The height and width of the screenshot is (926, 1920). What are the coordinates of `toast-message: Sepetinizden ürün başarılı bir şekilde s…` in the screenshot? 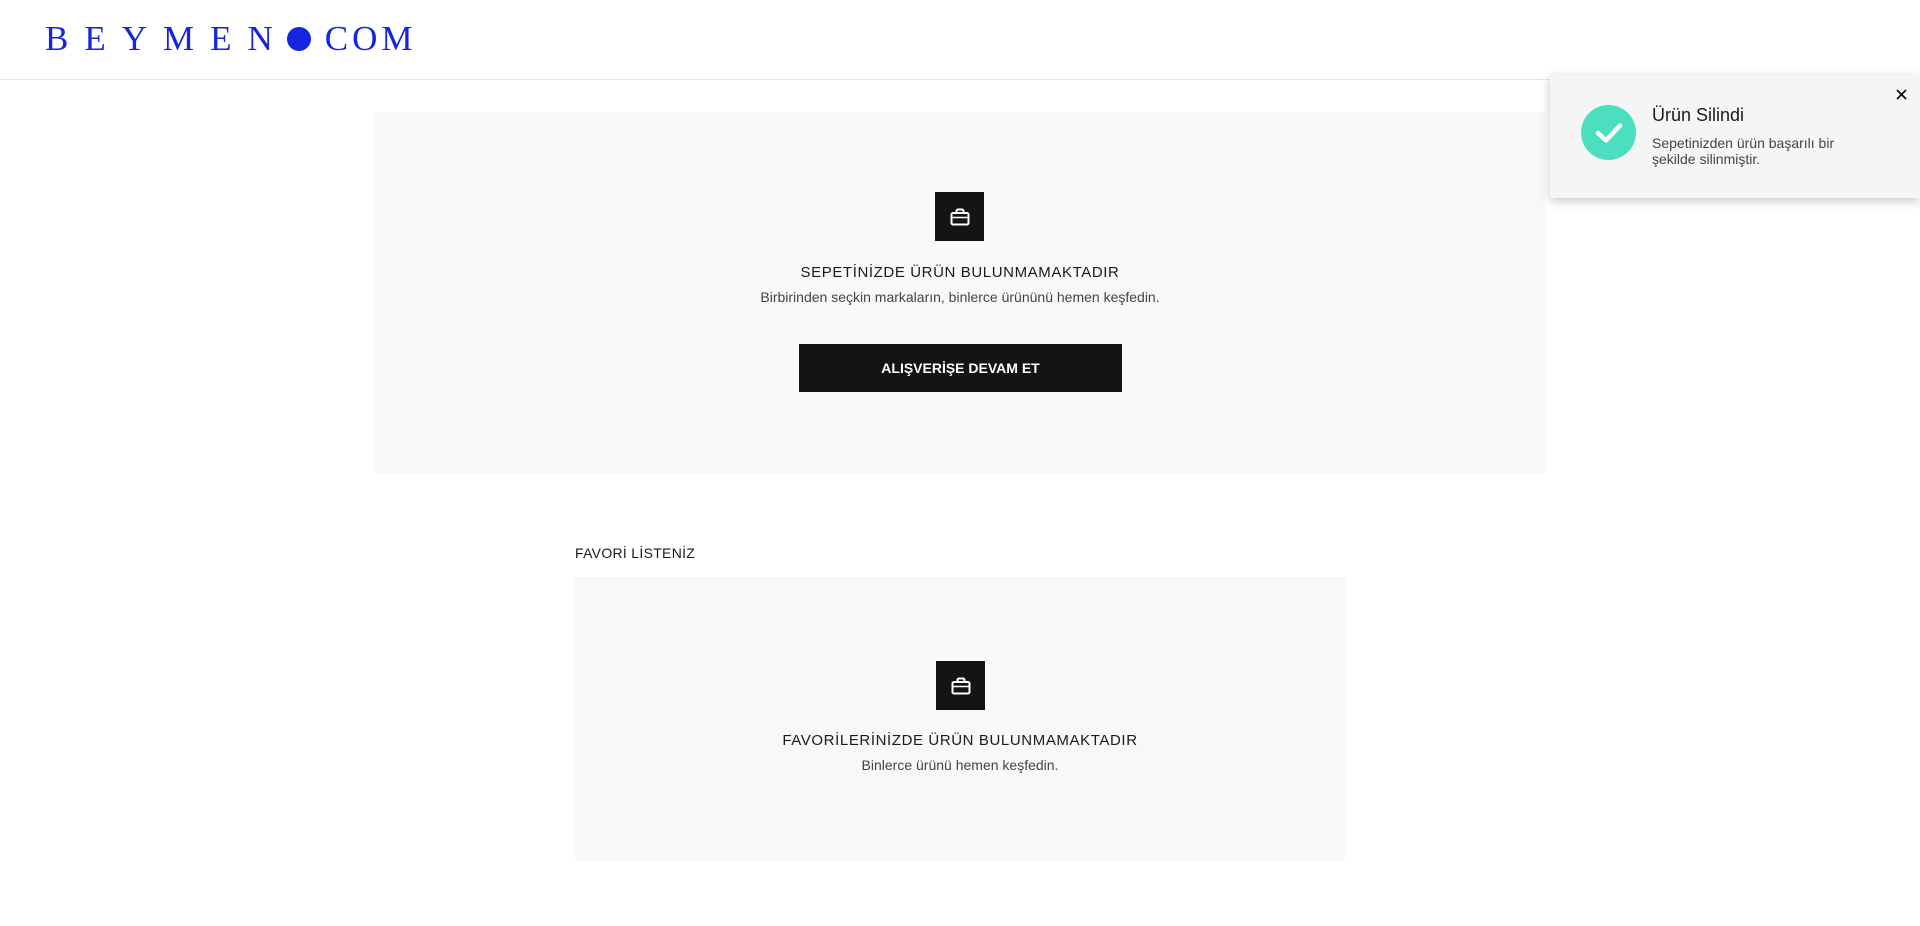 It's located at (1743, 151).